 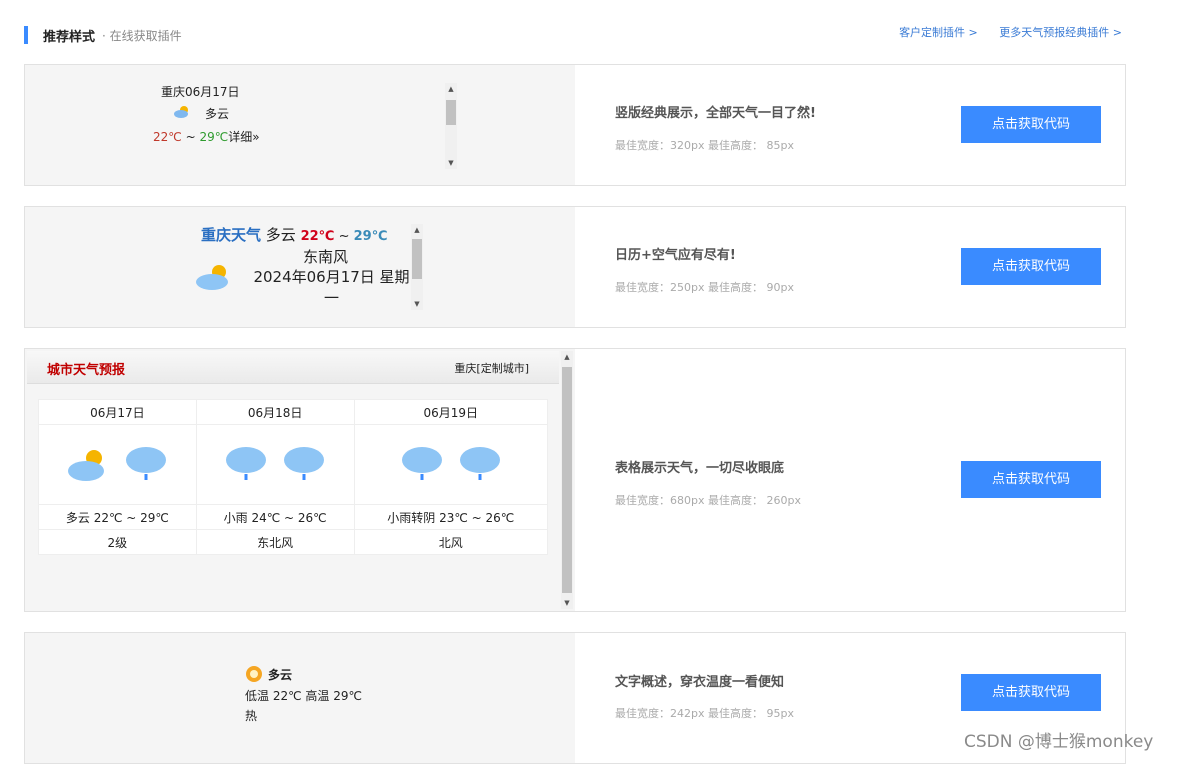 I want to click on plugin-size: 最佳宽度：680px 最佳高度： 260px, so click(x=708, y=500).